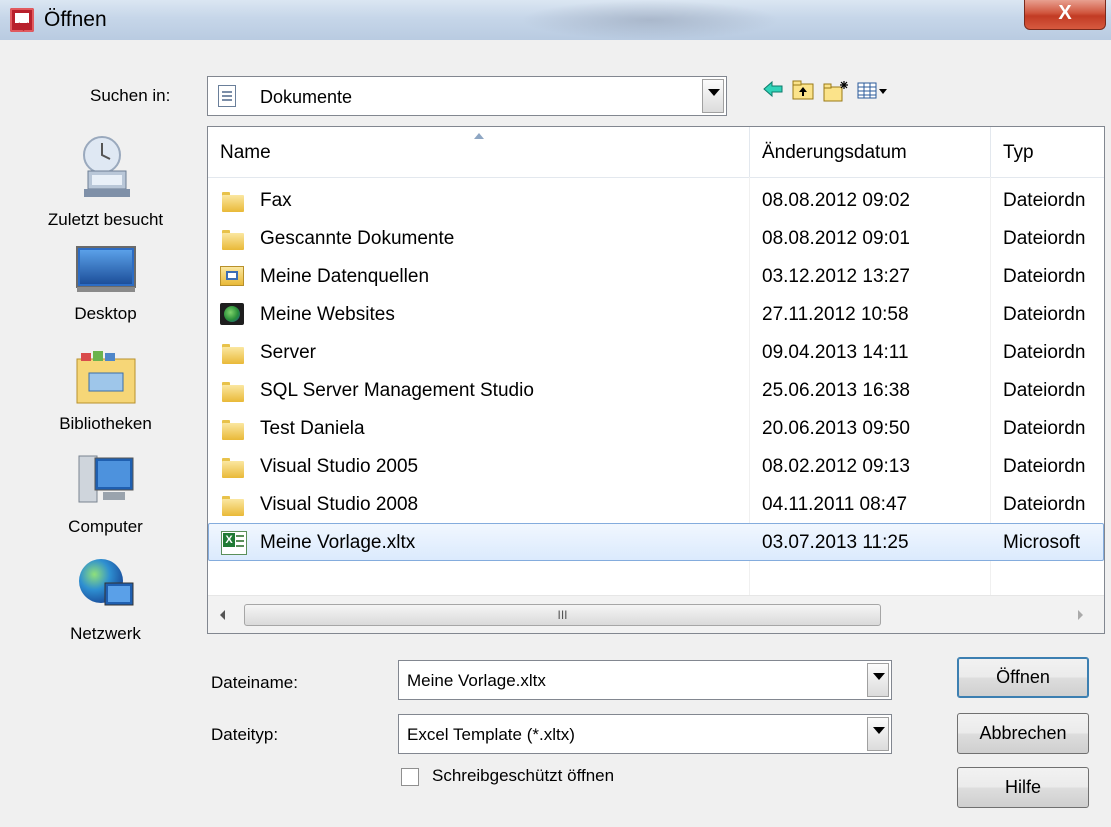 The width and height of the screenshot is (1111, 827). What do you see at coordinates (1023, 677) in the screenshot?
I see `open-button: Öffnen` at bounding box center [1023, 677].